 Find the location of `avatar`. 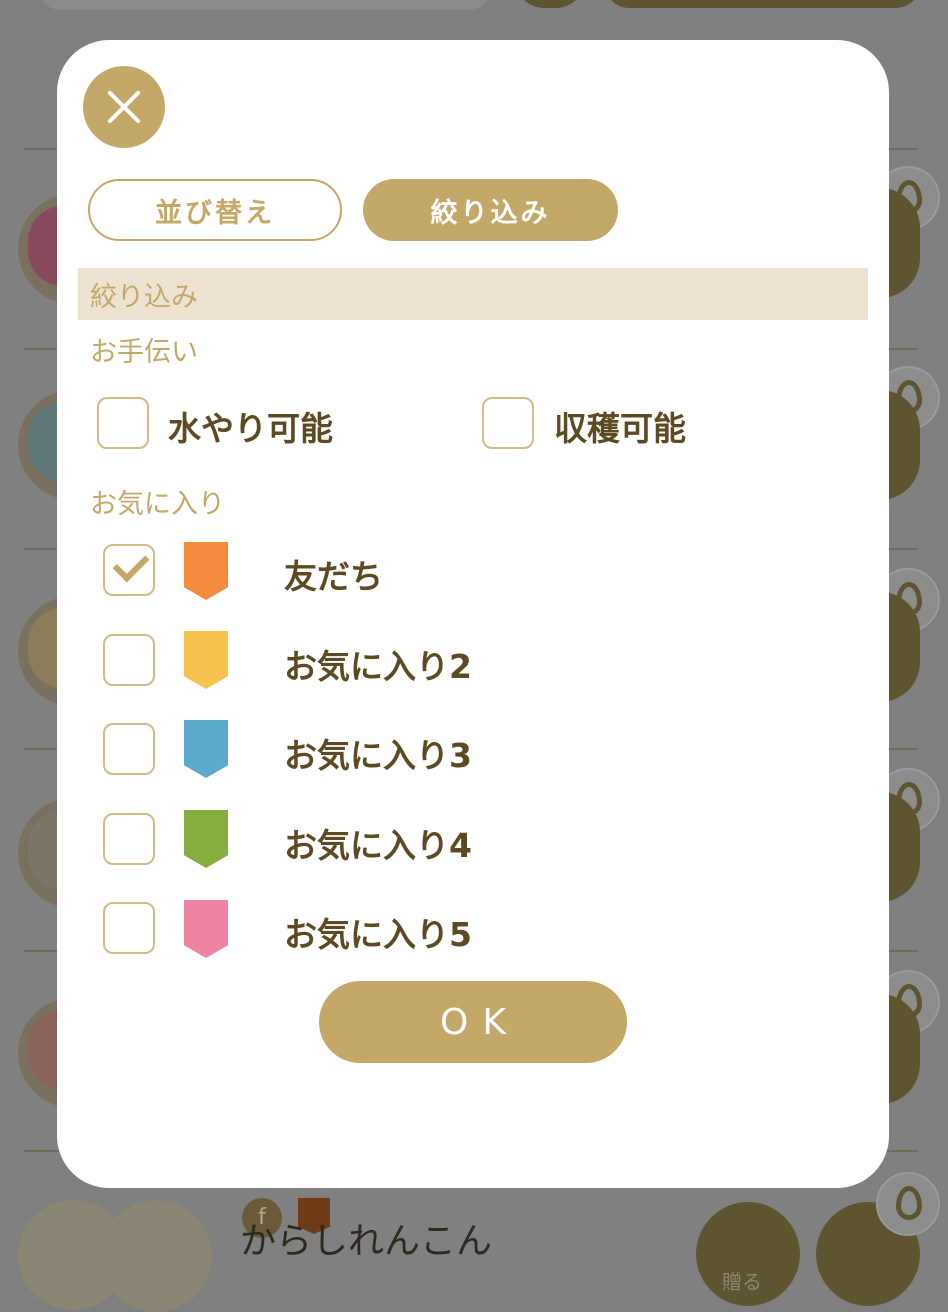

avatar is located at coordinates (156, 1256).